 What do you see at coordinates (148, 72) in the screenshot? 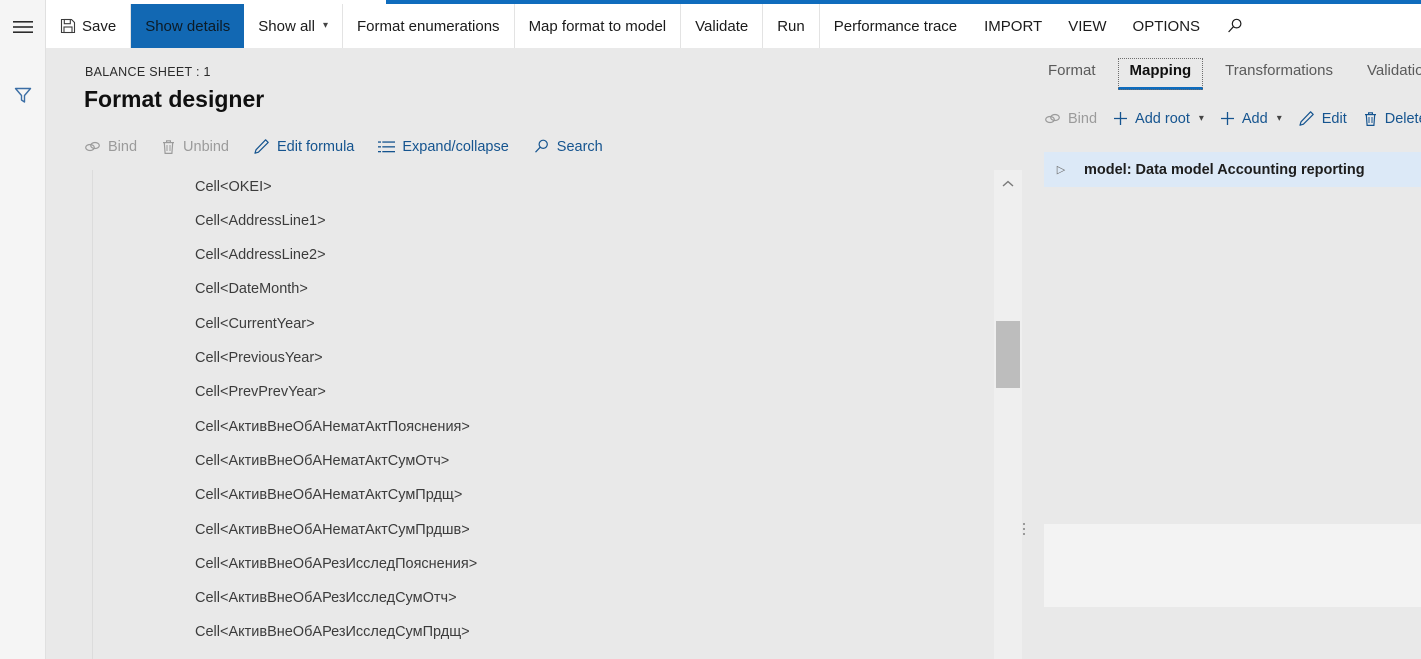
I see `breadcrumb: BALANCE SHEET : 1` at bounding box center [148, 72].